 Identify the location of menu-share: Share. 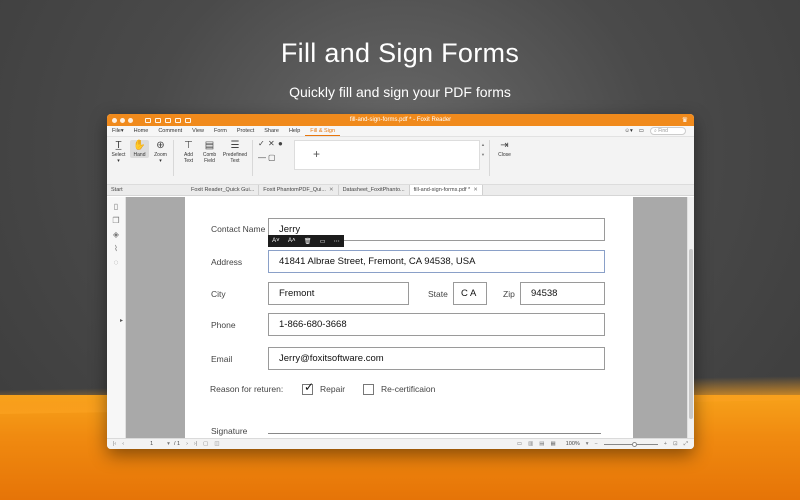
(271, 131).